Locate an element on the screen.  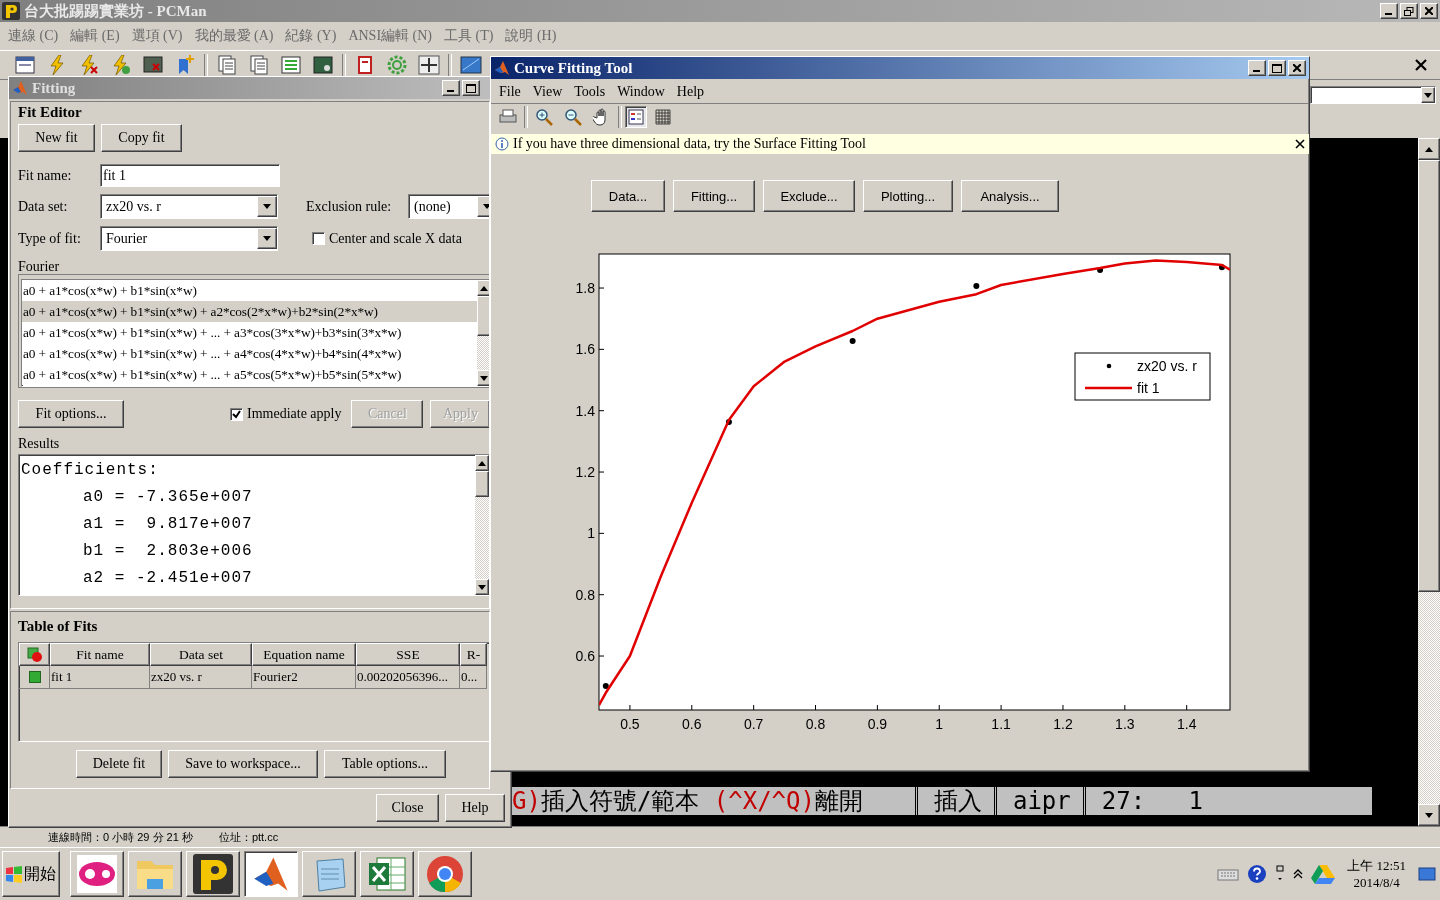
axis-tick-label: 1.8 is located at coordinates (585, 288).